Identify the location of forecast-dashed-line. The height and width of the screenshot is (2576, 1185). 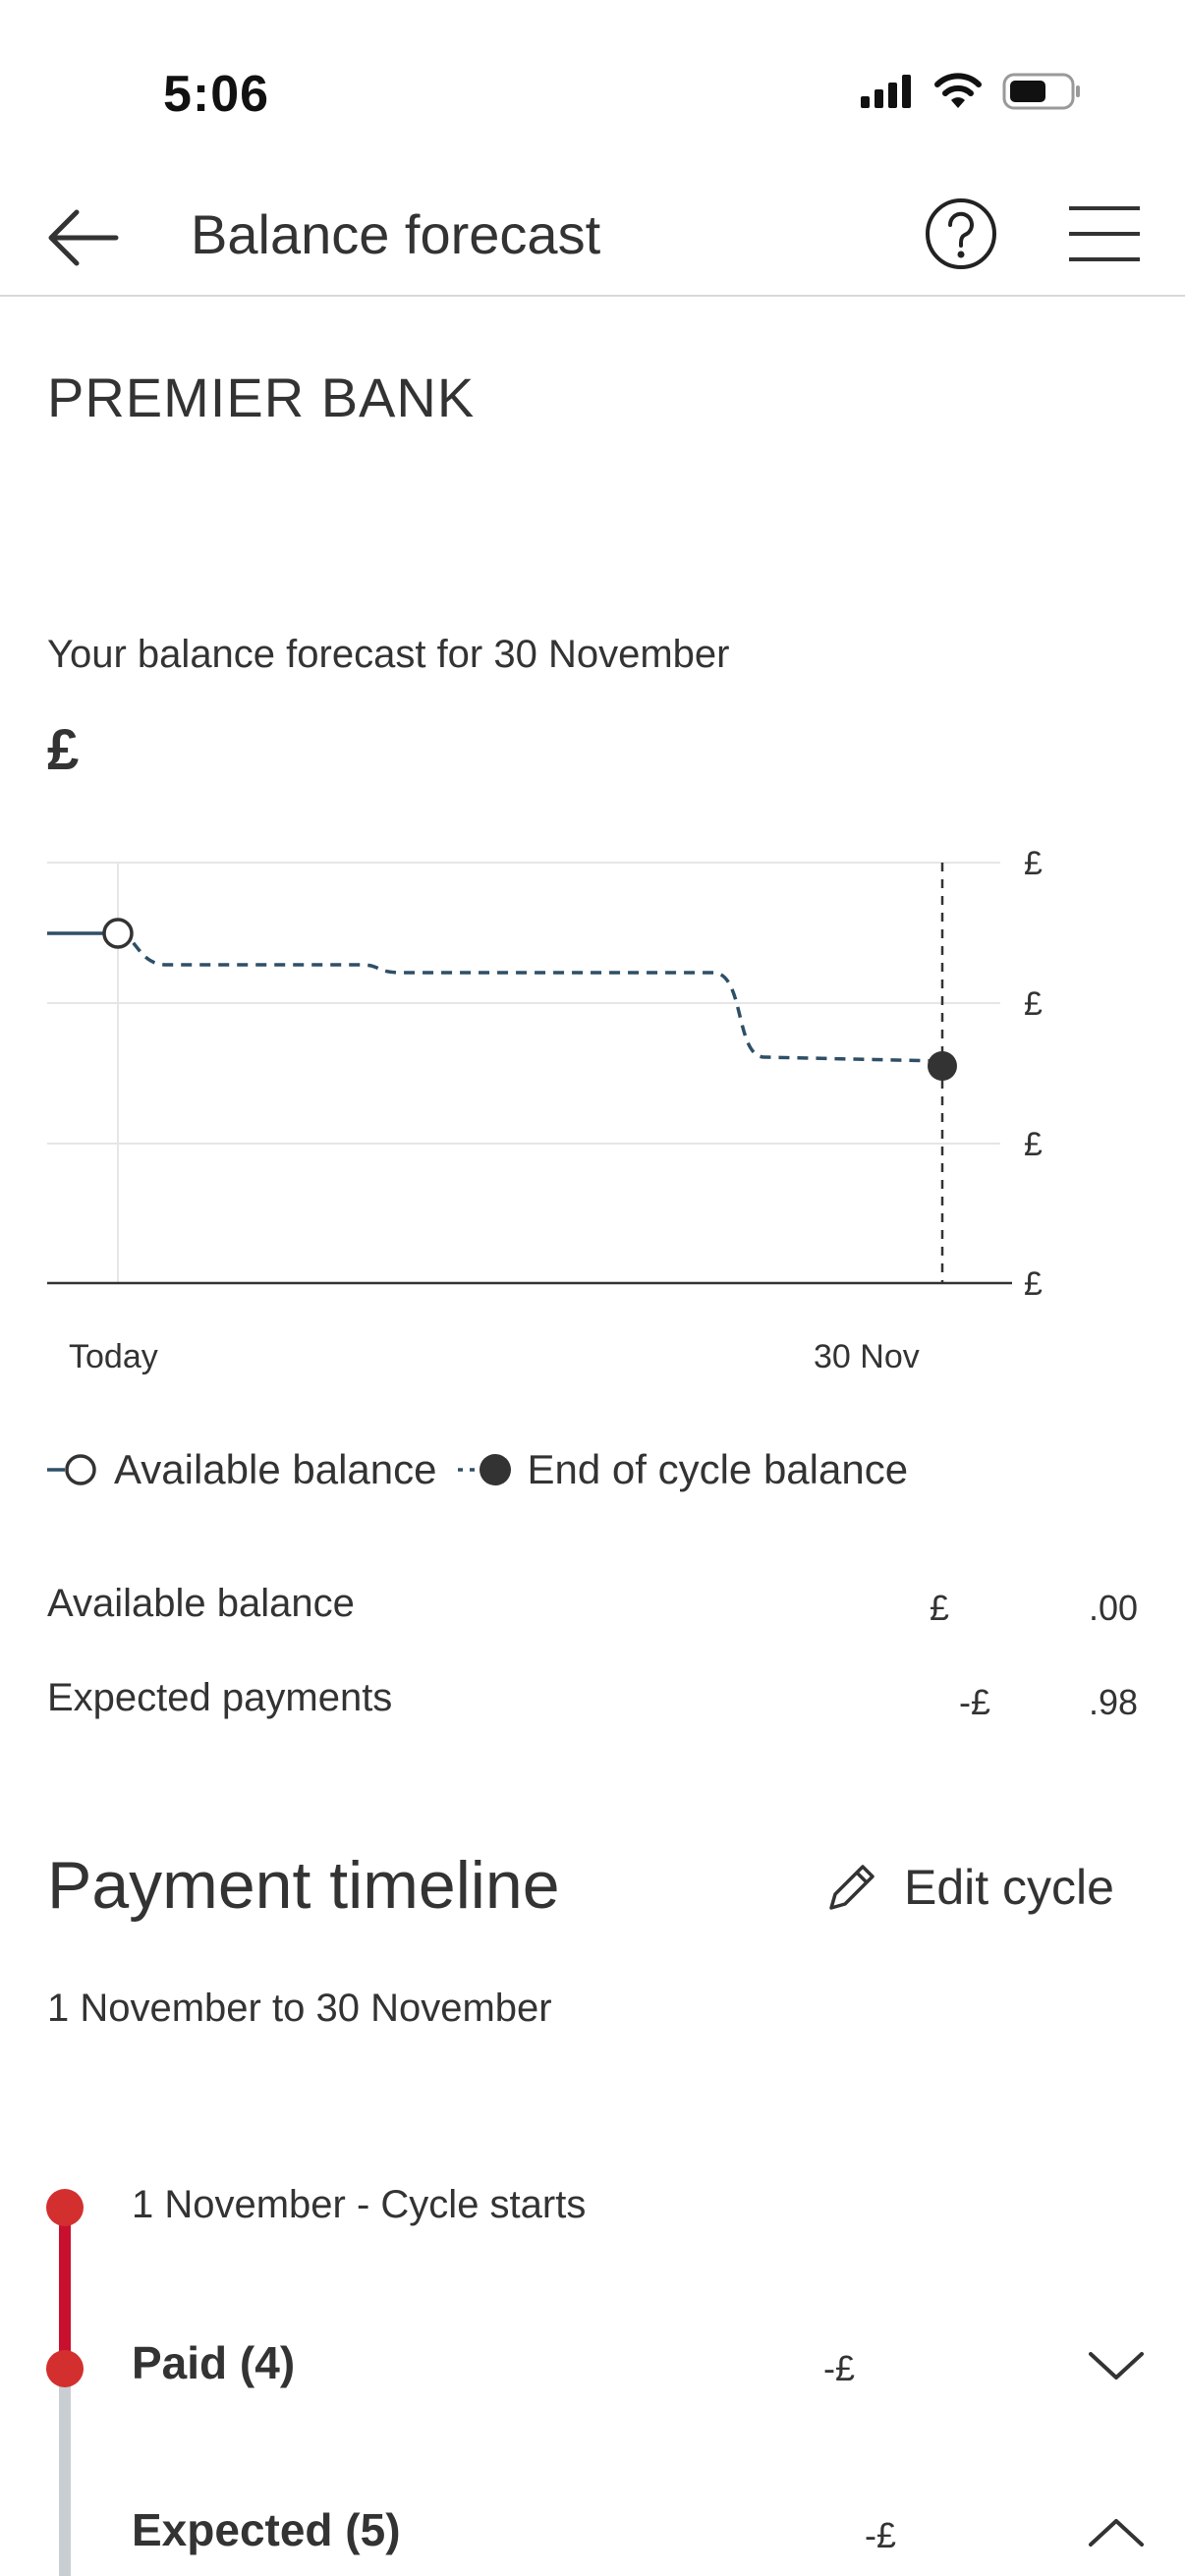
(530, 997).